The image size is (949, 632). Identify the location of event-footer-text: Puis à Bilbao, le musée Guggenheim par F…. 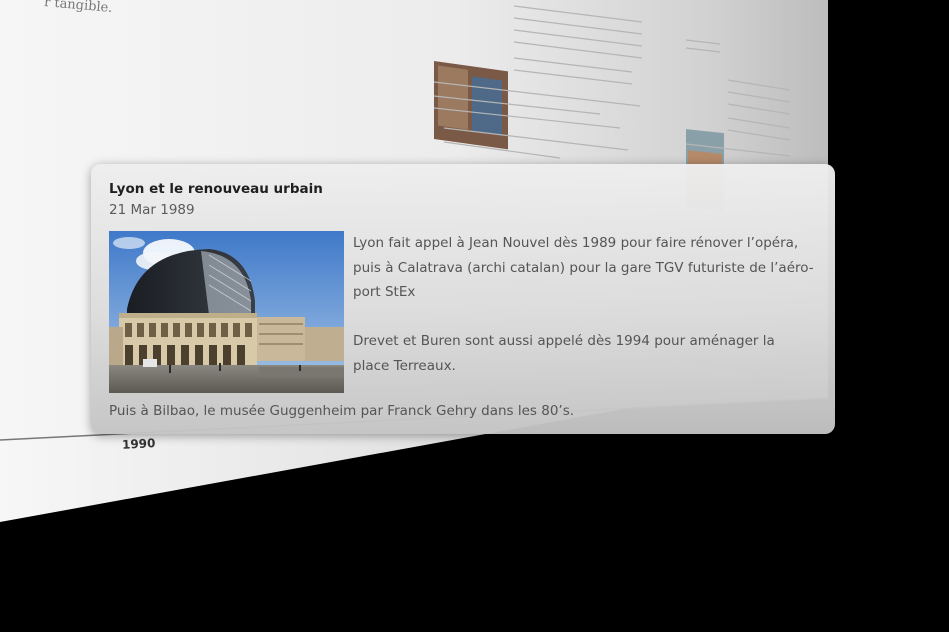
(342, 411).